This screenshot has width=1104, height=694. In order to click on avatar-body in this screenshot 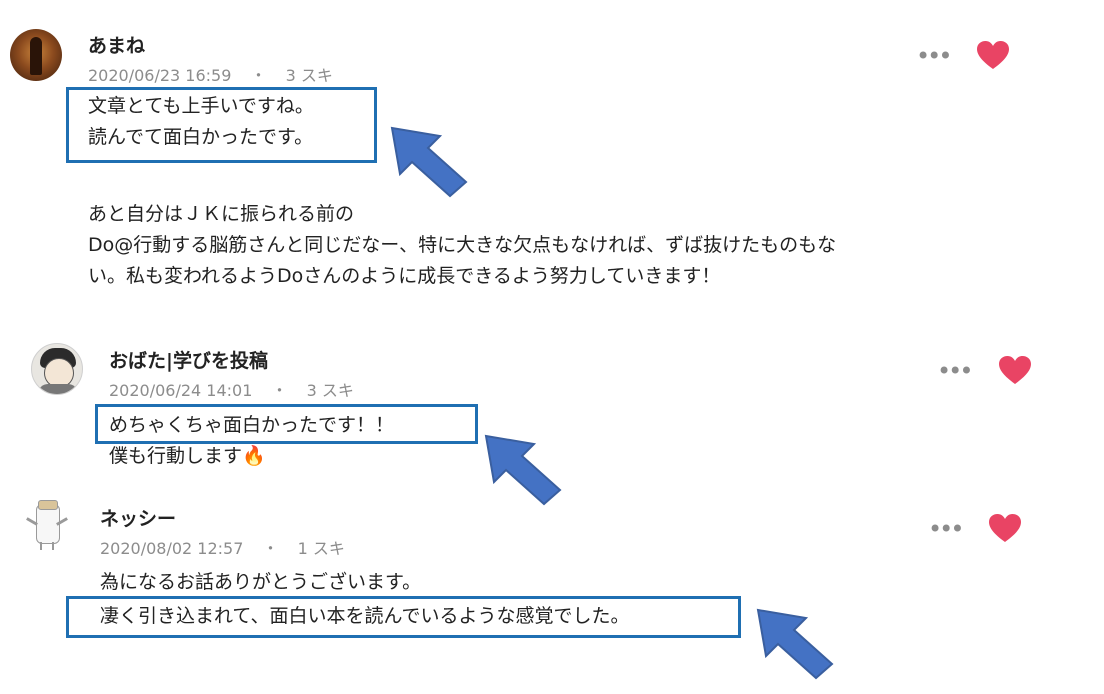, I will do `click(58, 389)`.